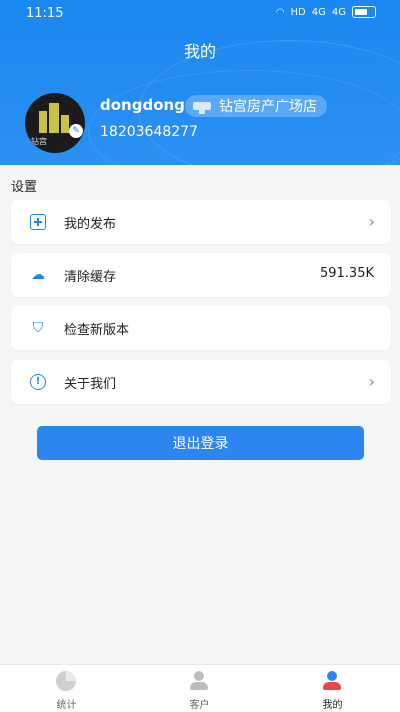  I want to click on tab-profile: 我的, so click(332, 688).